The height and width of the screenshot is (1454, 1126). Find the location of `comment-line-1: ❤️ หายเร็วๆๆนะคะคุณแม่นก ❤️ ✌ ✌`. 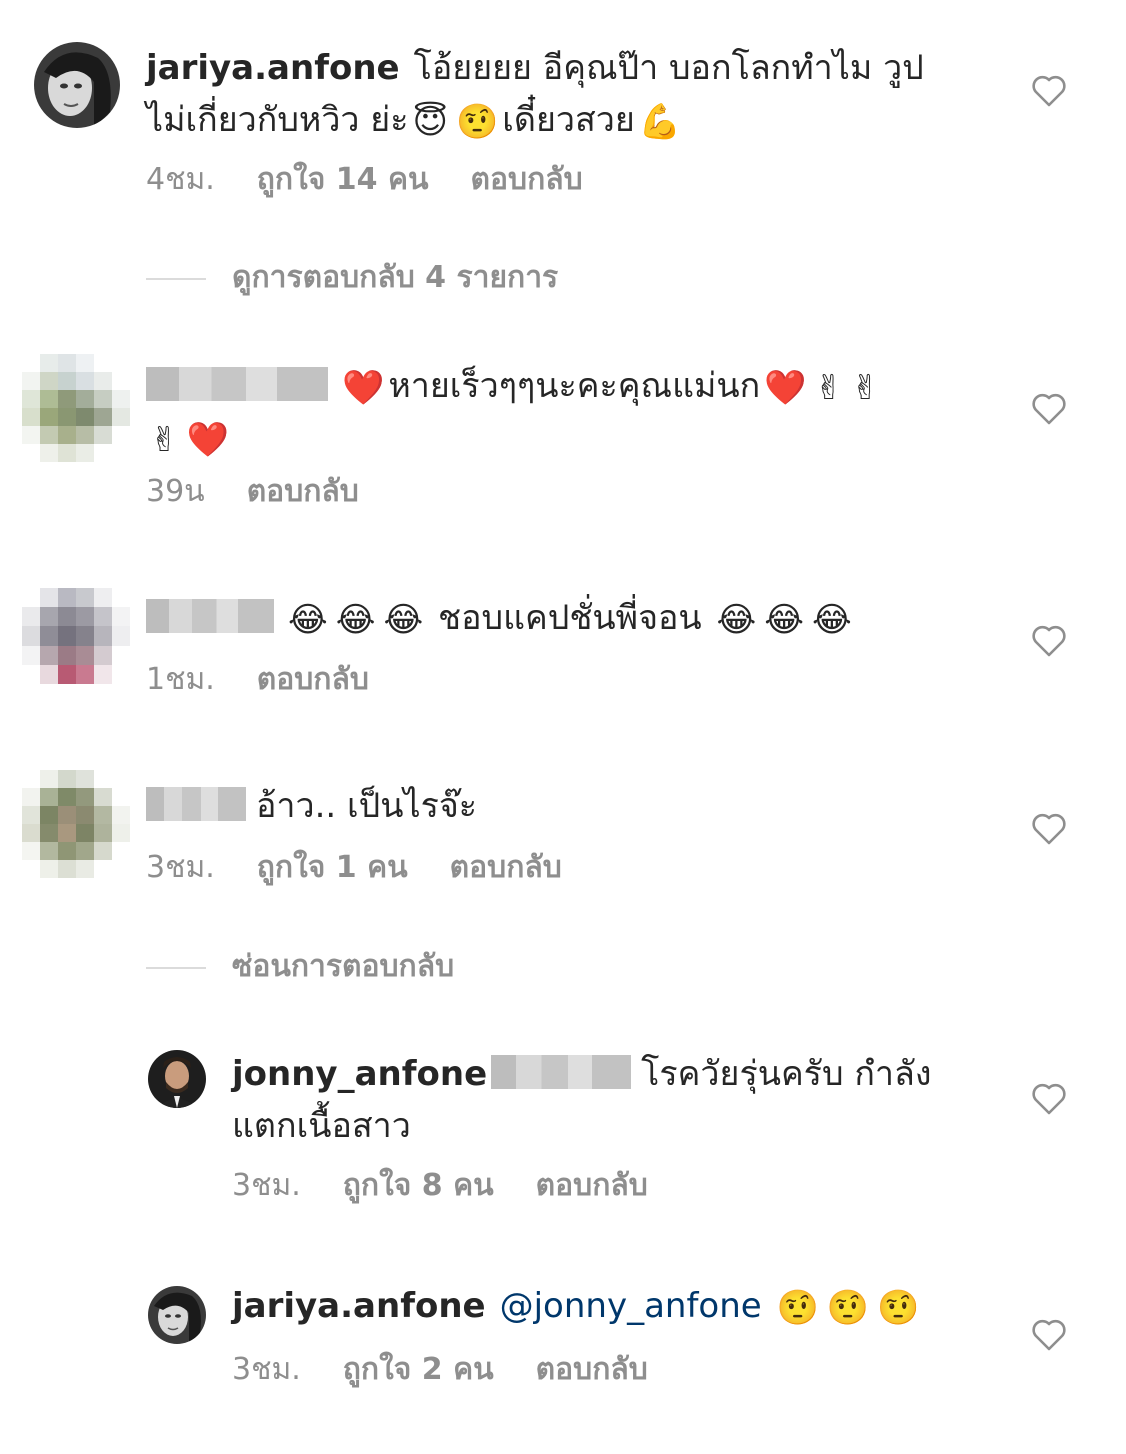

comment-line-1: ❤️ หายเร็วๆๆนะคะคุณแม่นก ❤️ ✌ ✌ is located at coordinates (576, 386).